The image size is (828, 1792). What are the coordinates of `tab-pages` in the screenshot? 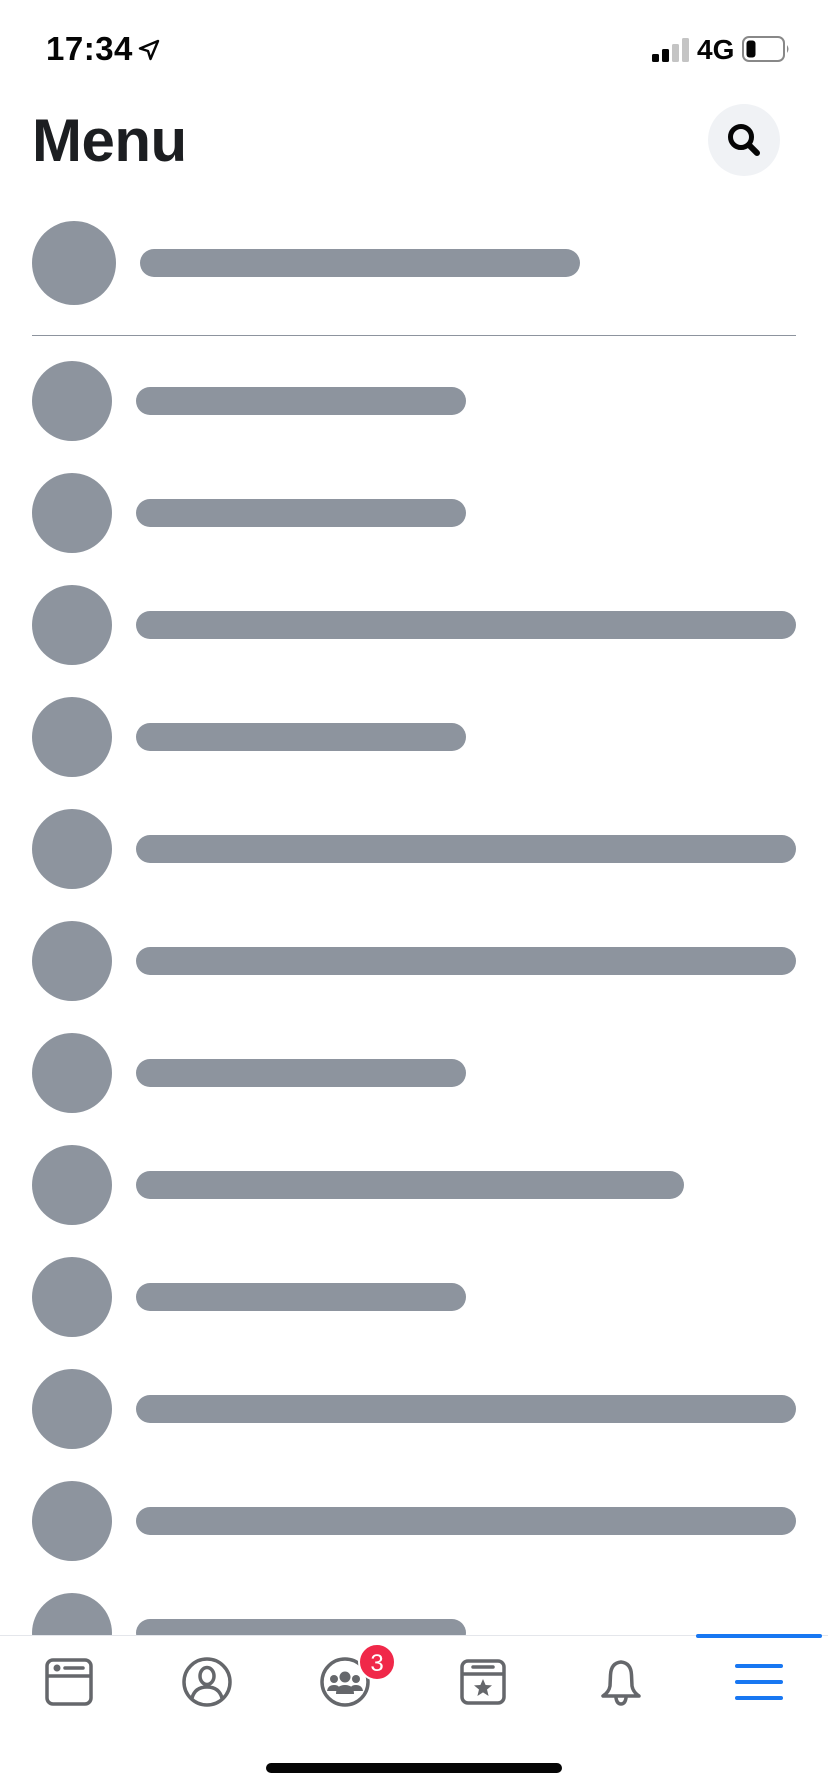 It's located at (483, 1682).